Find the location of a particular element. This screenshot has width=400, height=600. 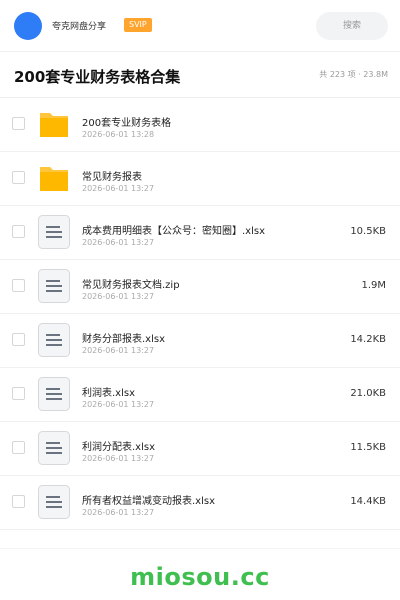

file-name: 成本费用明细表【公众号：密知圈】.xlsx is located at coordinates (173, 229).